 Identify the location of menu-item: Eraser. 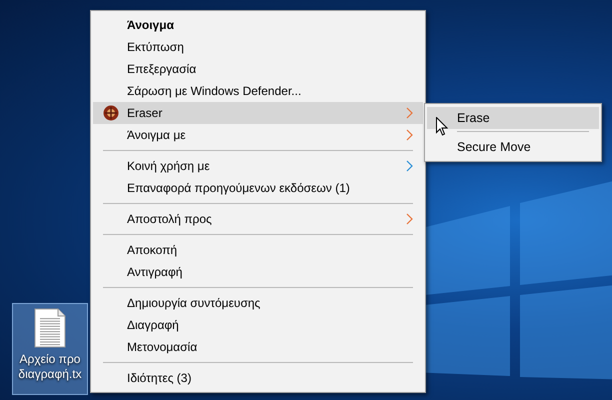
(258, 113).